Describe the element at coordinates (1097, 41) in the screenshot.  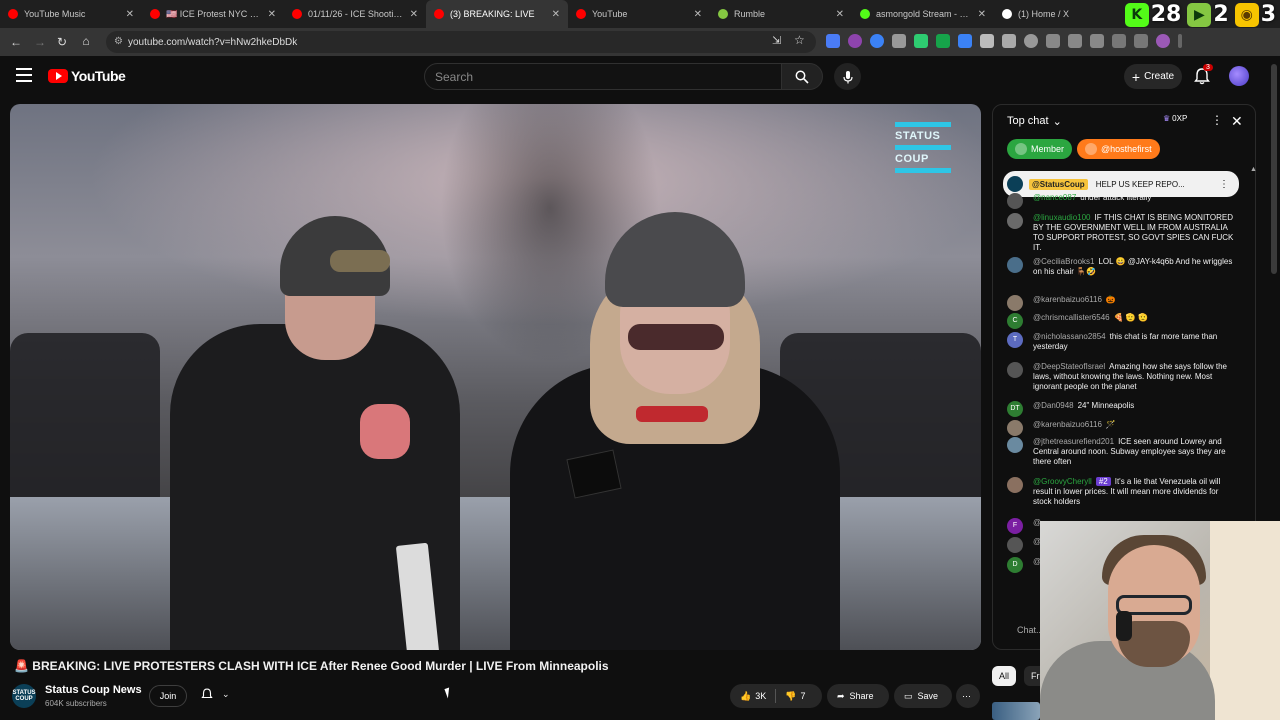
I see `sidebar-icon` at that location.